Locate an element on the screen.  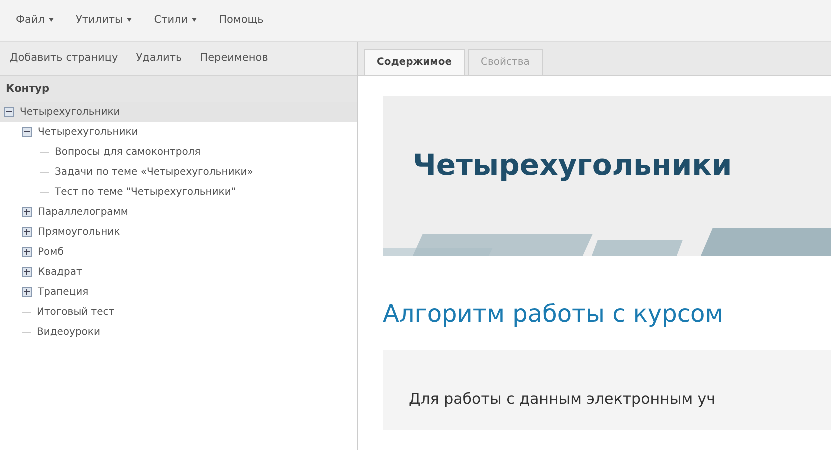
tree-item: Трапеция is located at coordinates (178, 292).